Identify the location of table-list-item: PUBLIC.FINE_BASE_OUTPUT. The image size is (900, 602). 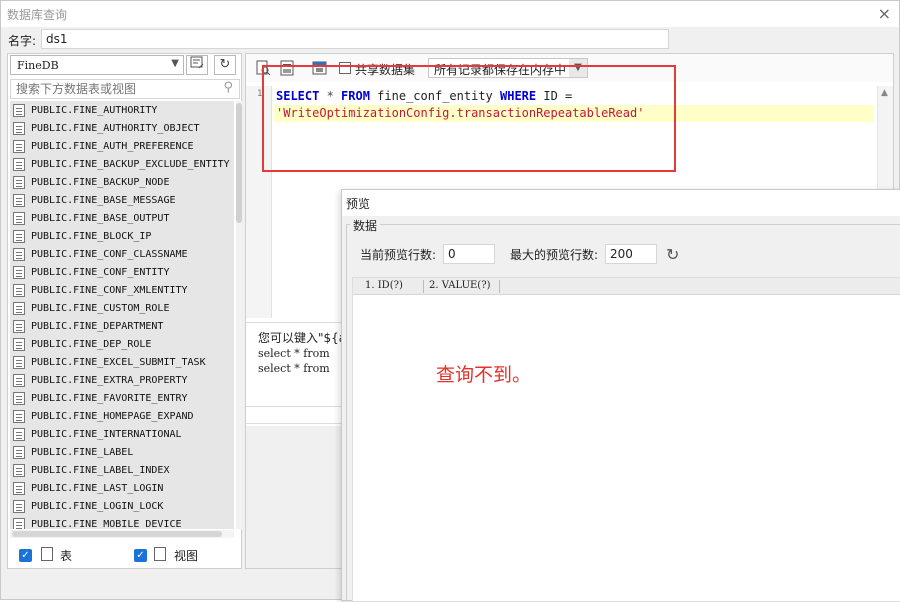
(122, 218).